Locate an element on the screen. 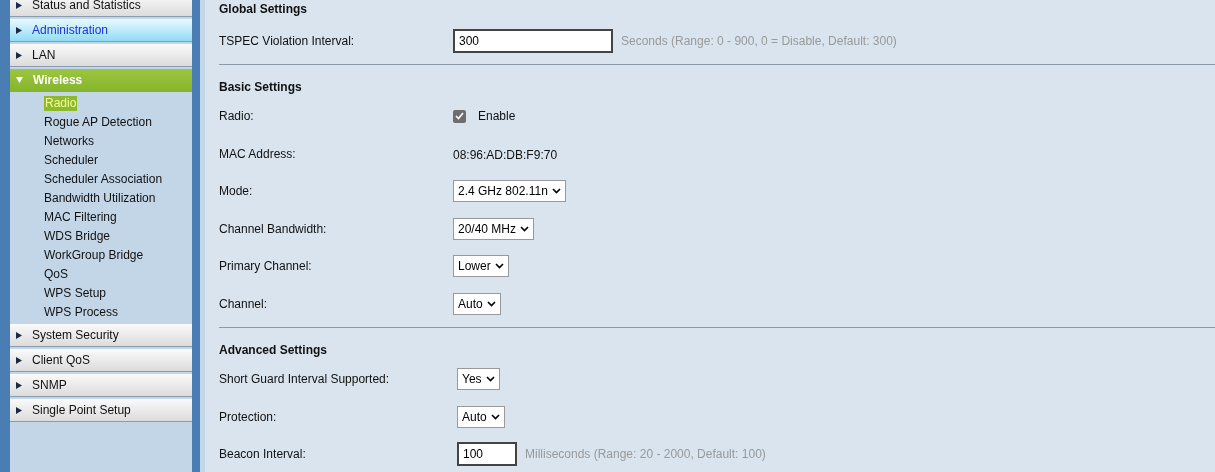 The height and width of the screenshot is (472, 1215). field-label: Protection: is located at coordinates (248, 417).